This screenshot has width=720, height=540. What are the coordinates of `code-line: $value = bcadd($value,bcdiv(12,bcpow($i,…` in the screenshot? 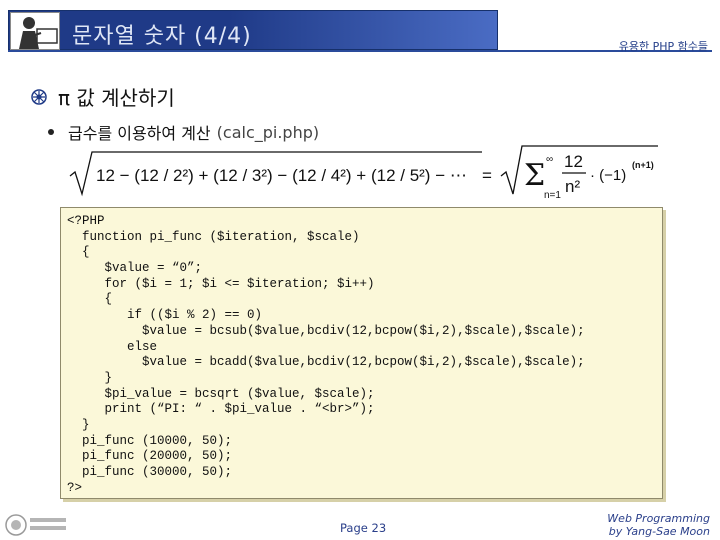 It's located at (326, 362).